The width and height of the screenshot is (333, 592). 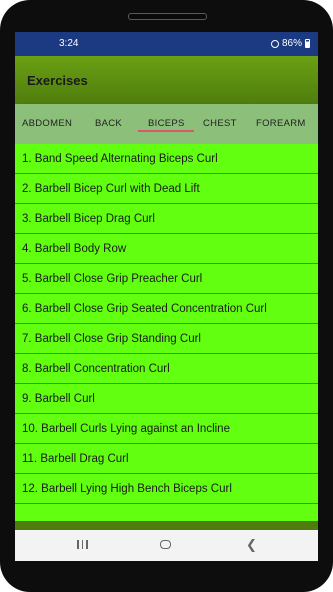 What do you see at coordinates (166, 159) in the screenshot?
I see `list-item: 1. Band Speed Alternating Biceps Curl` at bounding box center [166, 159].